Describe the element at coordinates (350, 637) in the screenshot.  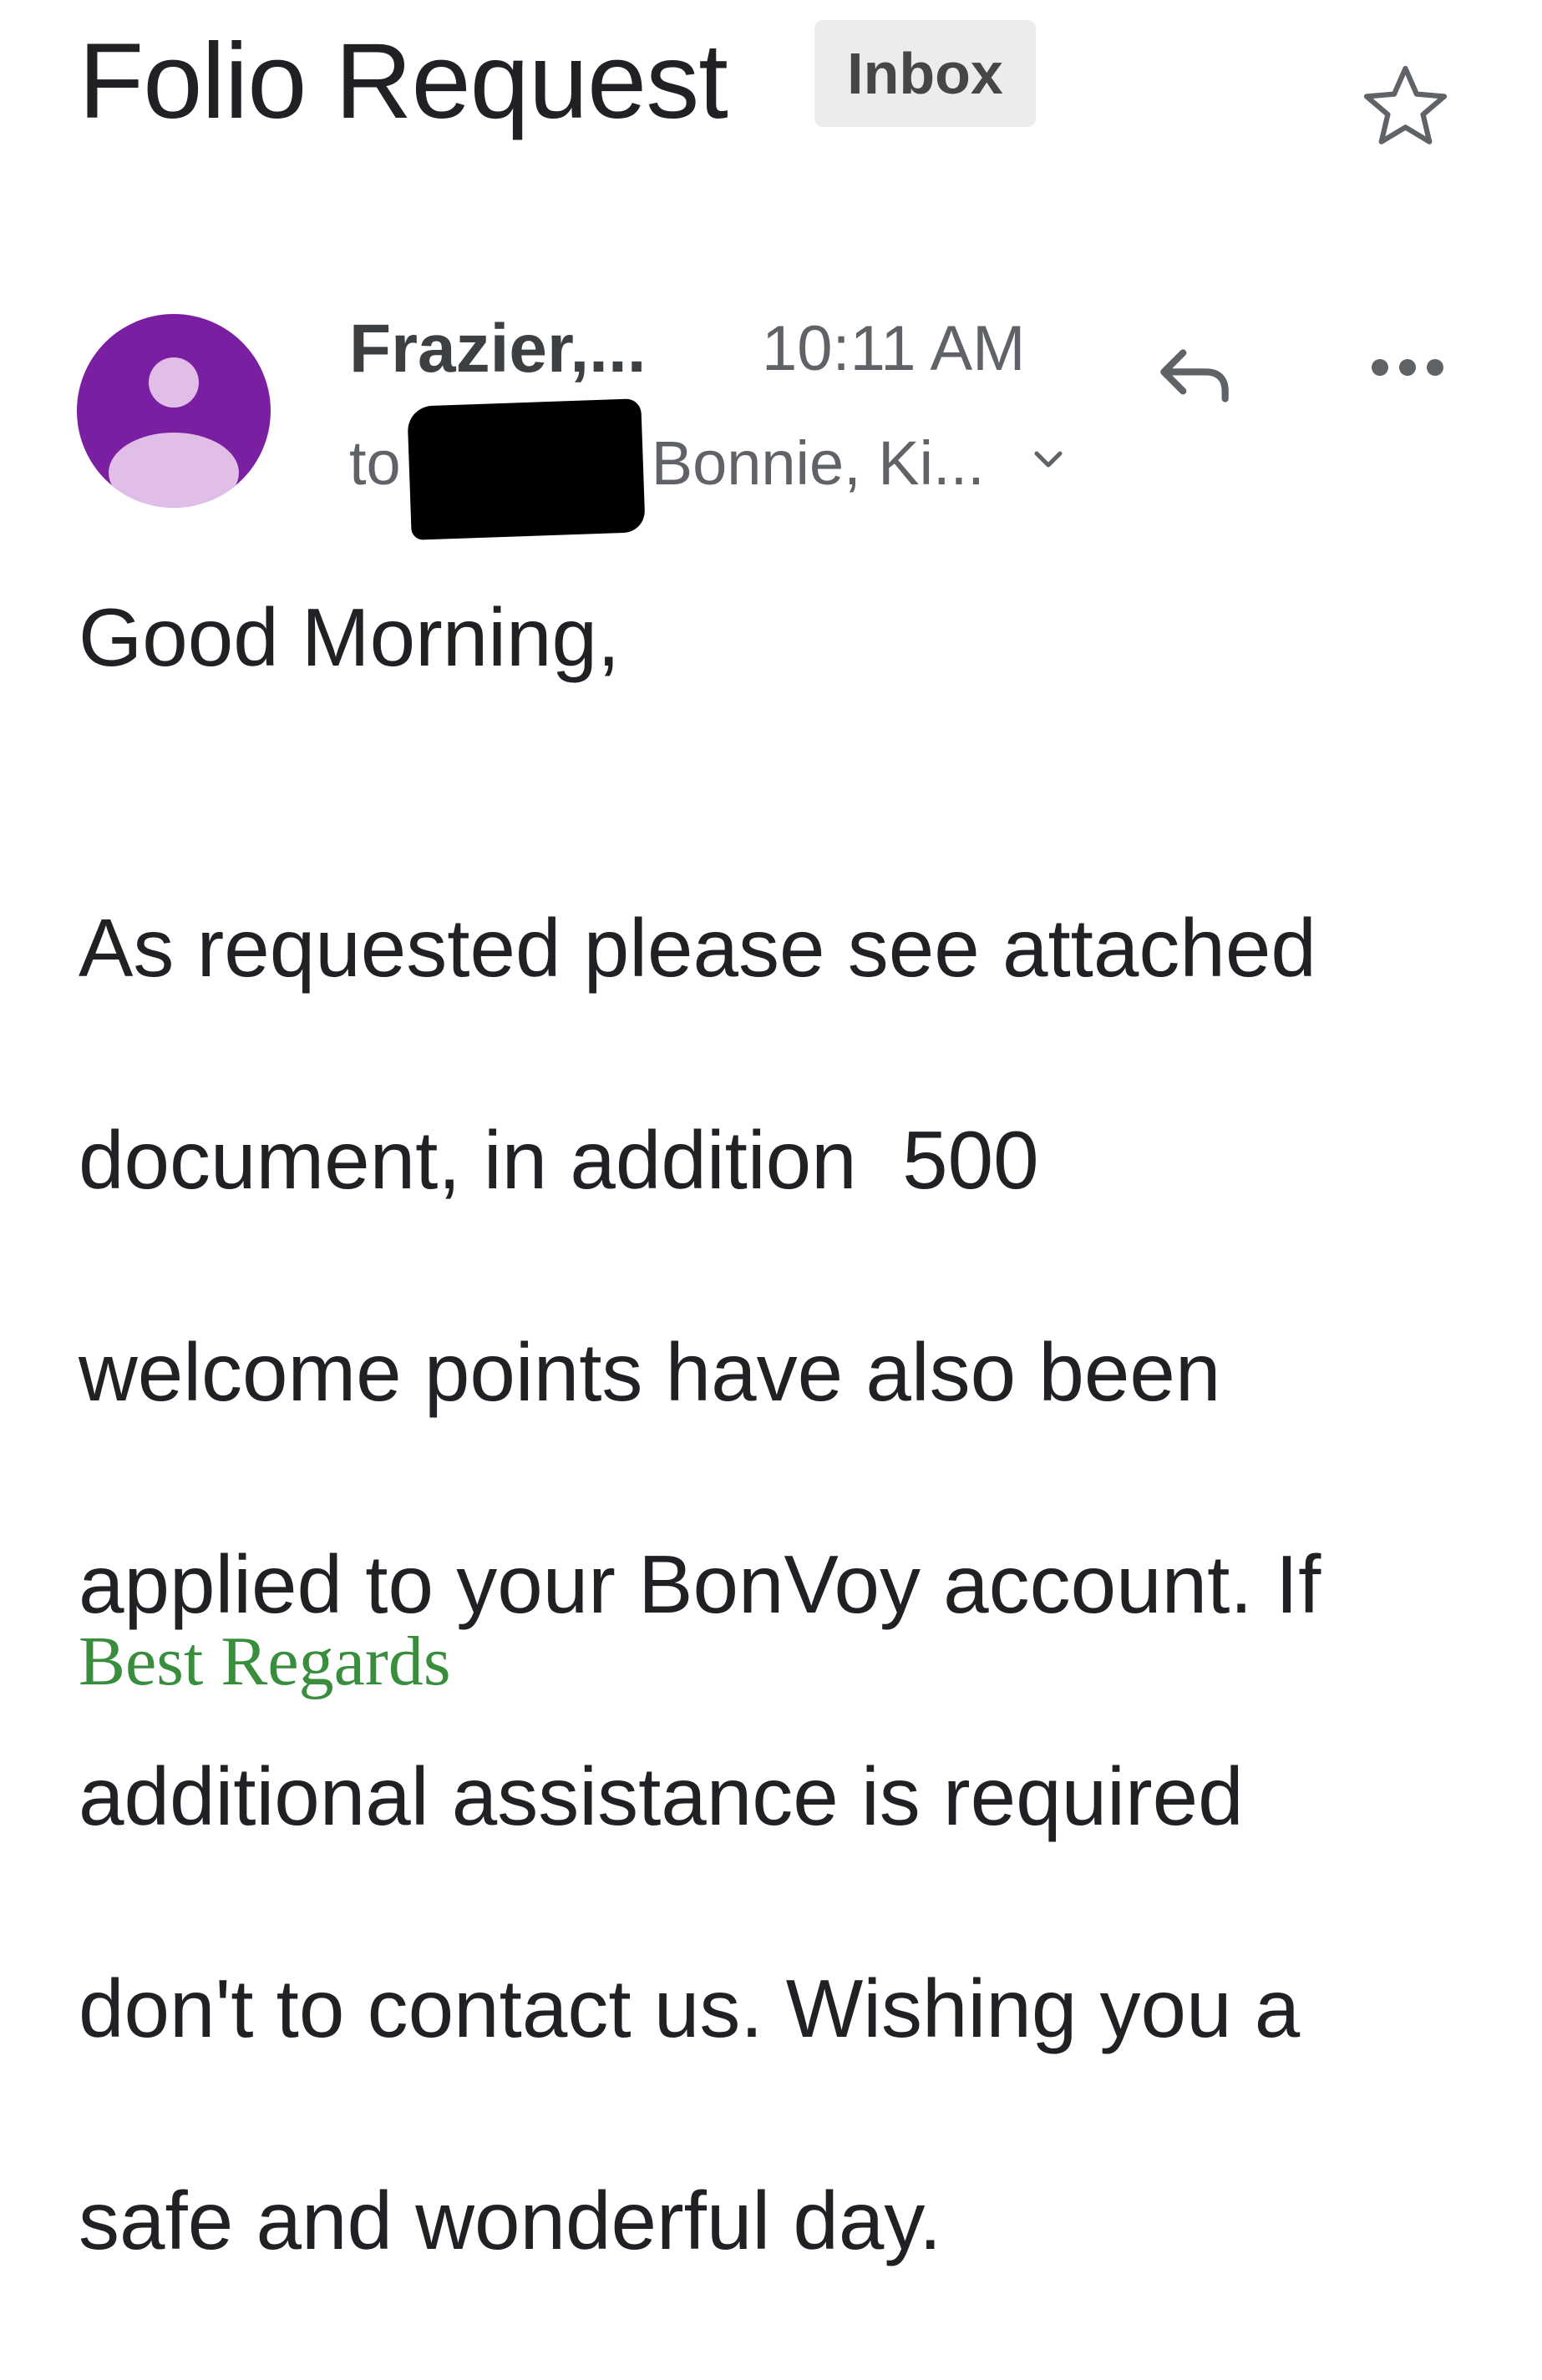
I see `email-greeting: Good Morning,` at that location.